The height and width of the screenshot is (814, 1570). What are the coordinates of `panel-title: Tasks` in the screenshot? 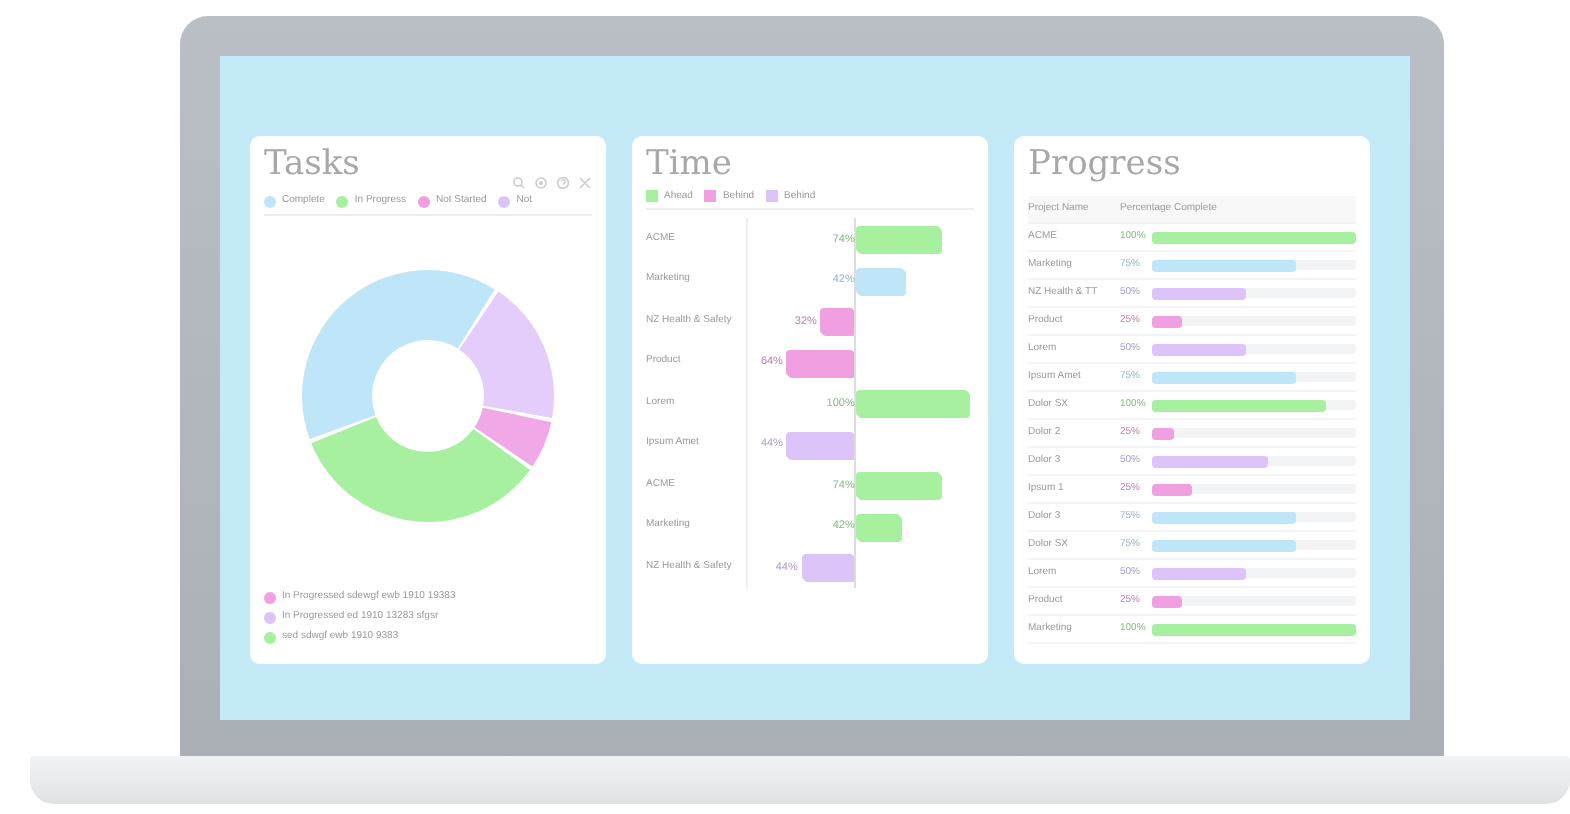 It's located at (312, 164).